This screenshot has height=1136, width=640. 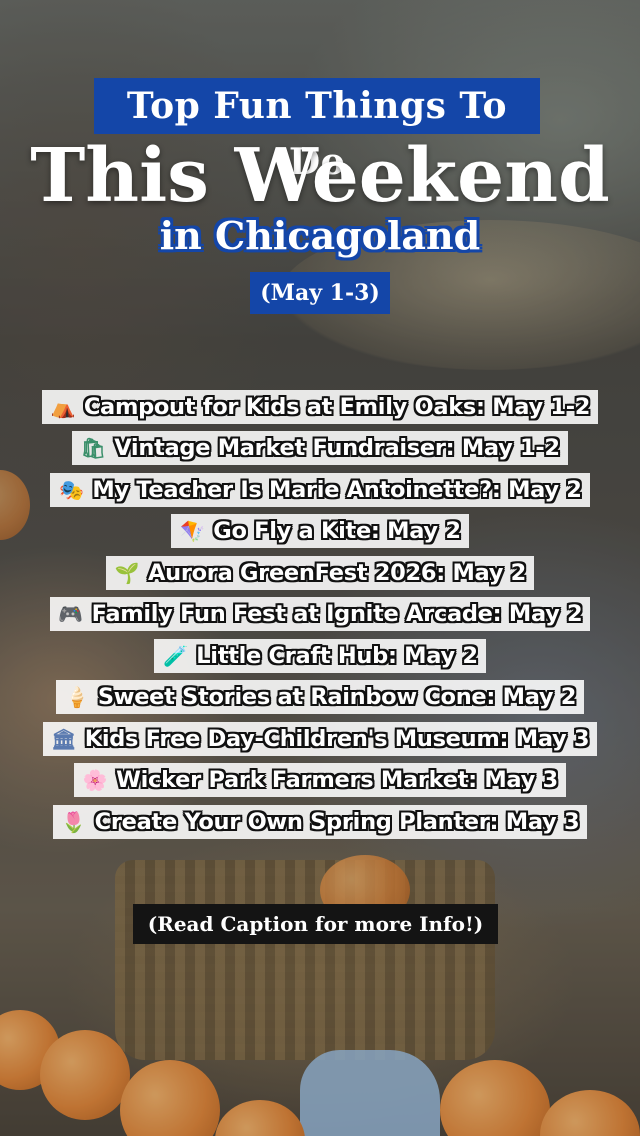 I want to click on event-item: 🛍 Vintage Market Fundraiser: May 1-2, so click(x=320, y=448).